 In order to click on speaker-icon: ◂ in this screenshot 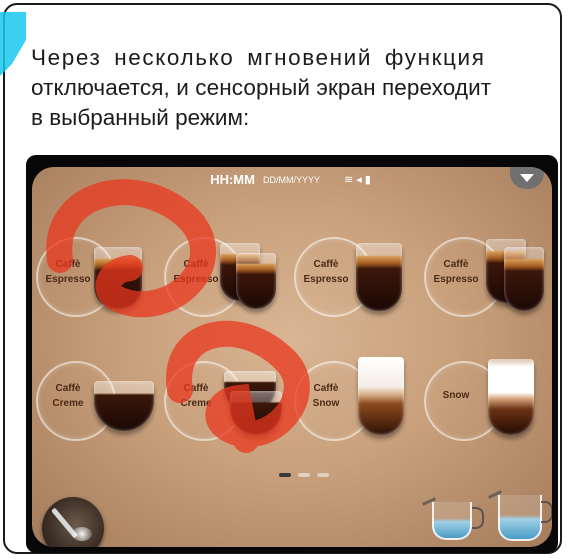, I will do `click(360, 179)`.